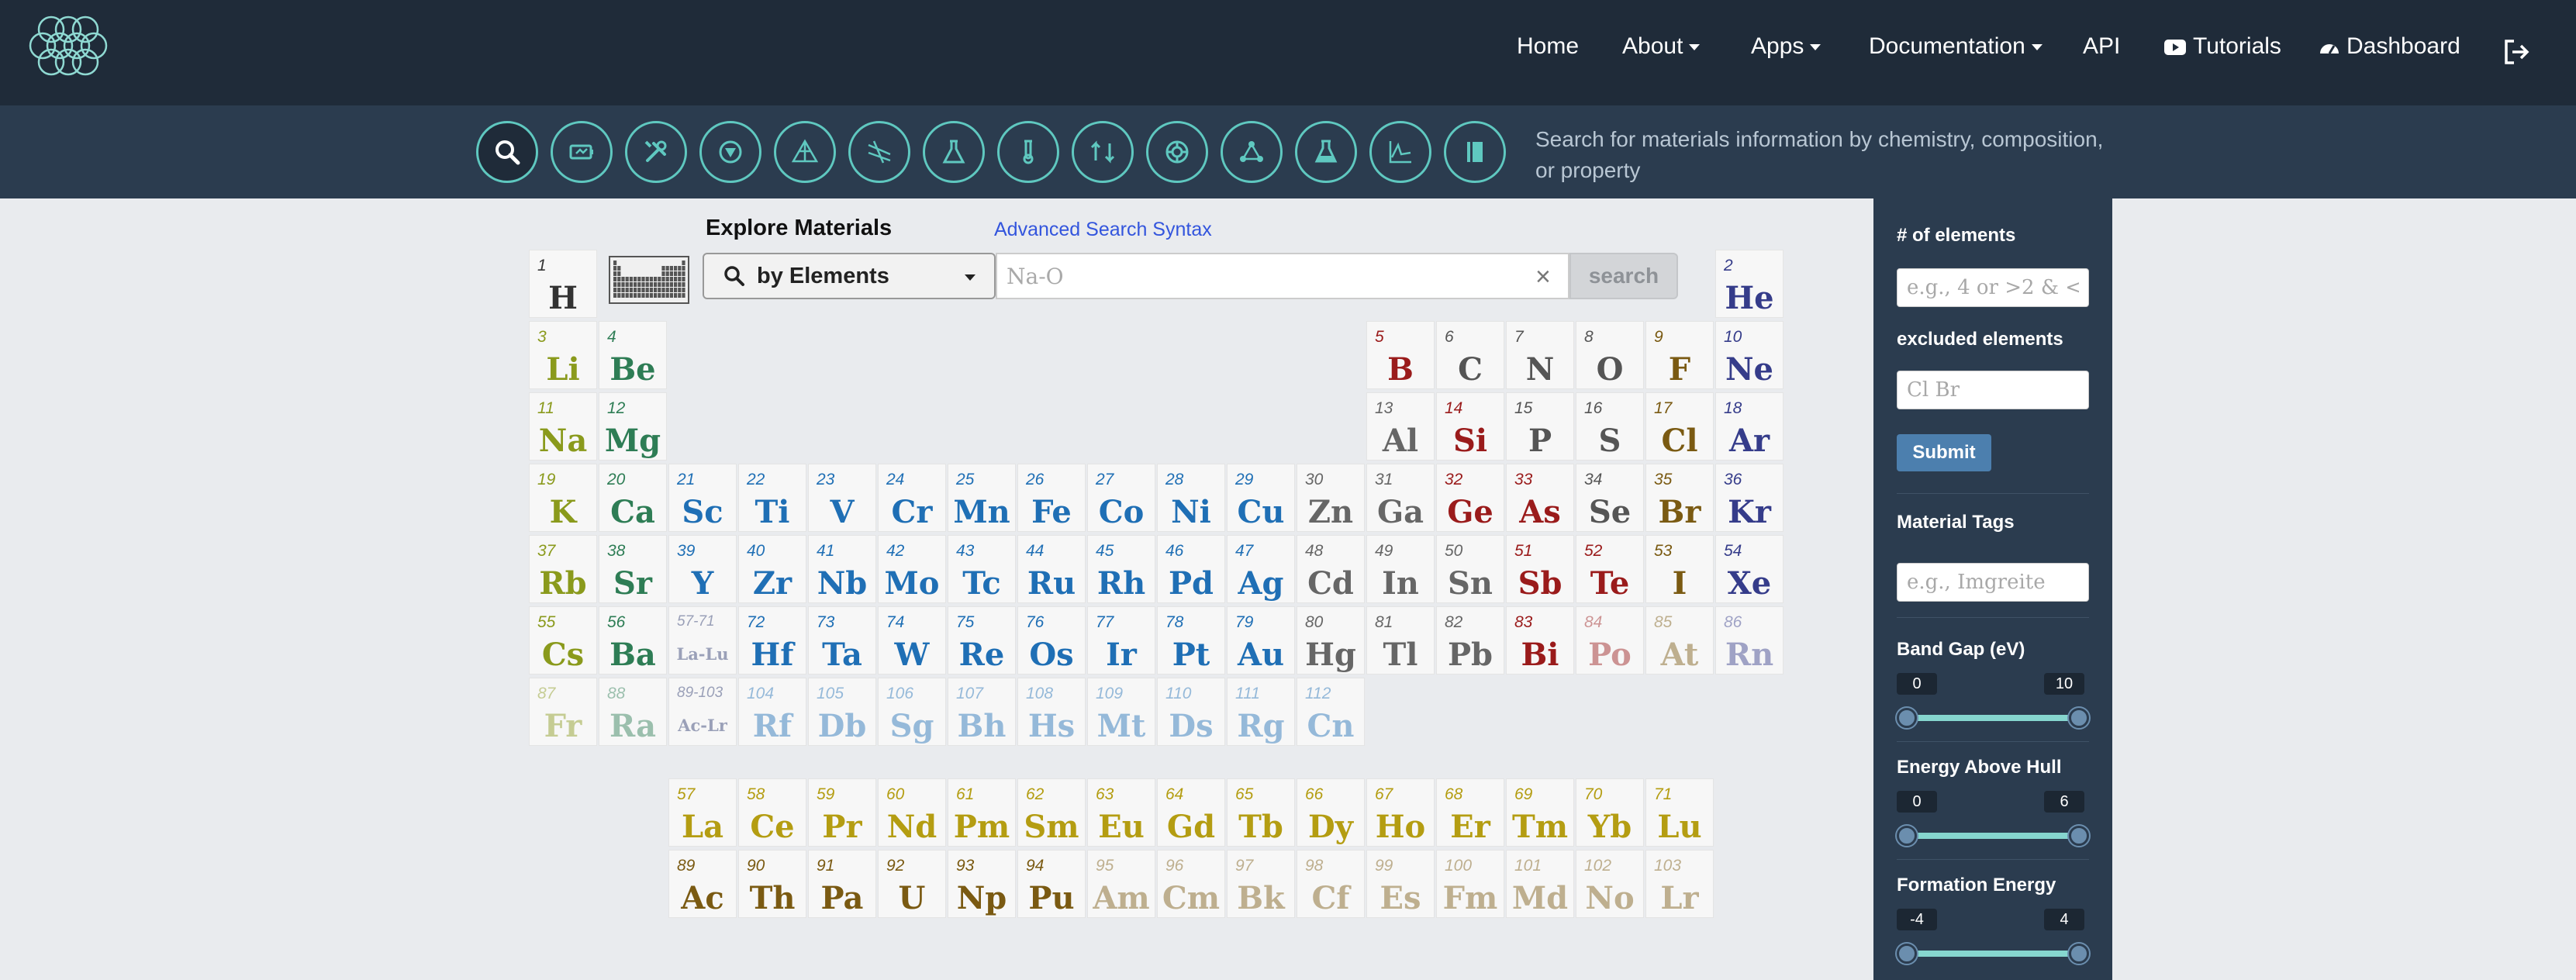 The width and height of the screenshot is (2576, 980). Describe the element at coordinates (633, 569) in the screenshot. I see `element-sr: 38 Sr` at that location.